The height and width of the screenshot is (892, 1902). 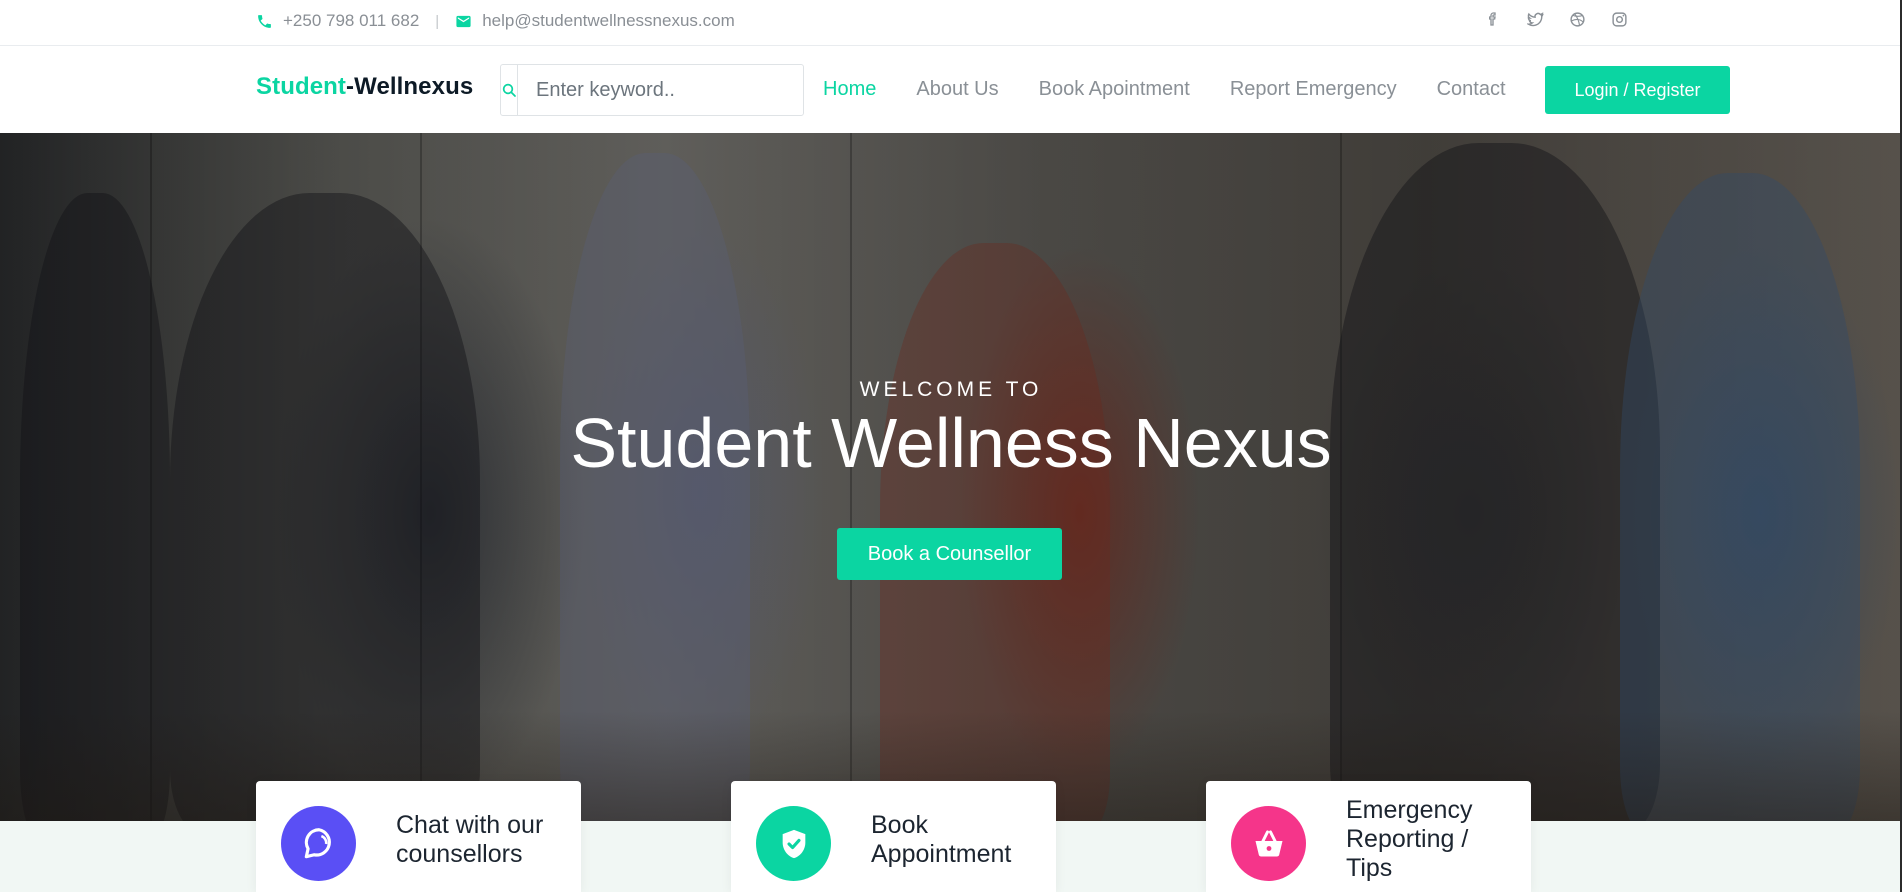 I want to click on feature-emergency-line1: Emergency, so click(x=1409, y=810).